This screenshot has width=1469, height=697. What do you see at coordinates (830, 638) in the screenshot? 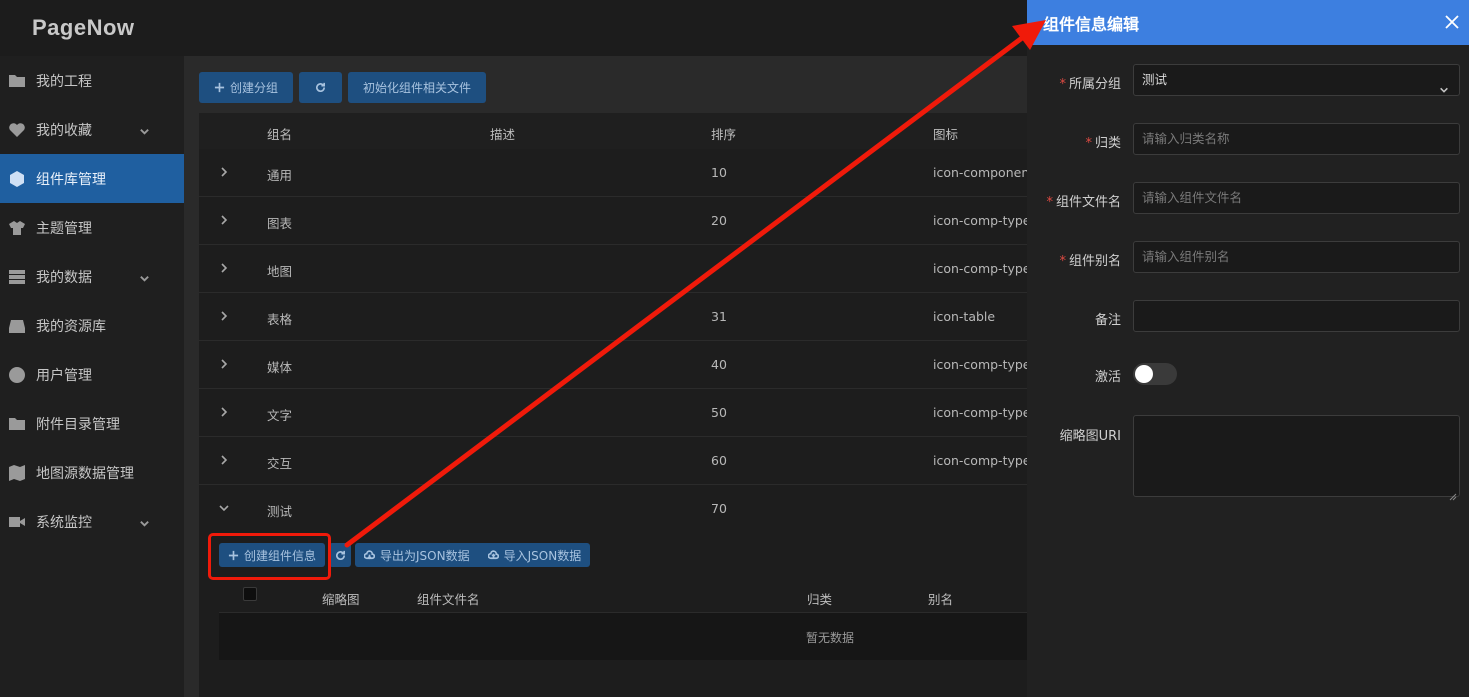
I see `empty-text: 暂无数据` at bounding box center [830, 638].